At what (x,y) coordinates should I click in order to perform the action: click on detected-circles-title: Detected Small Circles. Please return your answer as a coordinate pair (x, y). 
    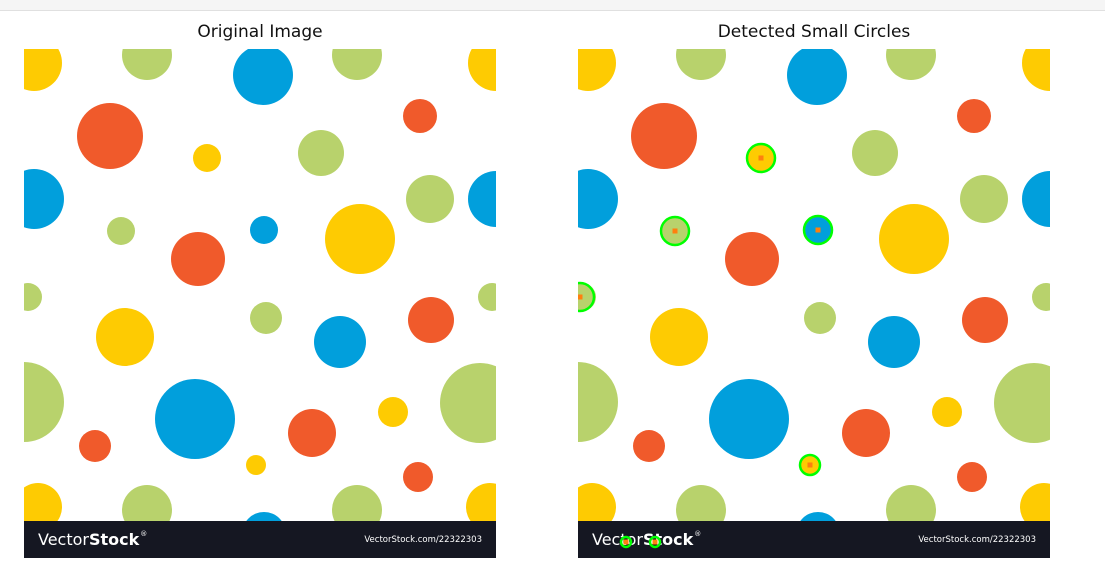
    Looking at the image, I should click on (814, 32).